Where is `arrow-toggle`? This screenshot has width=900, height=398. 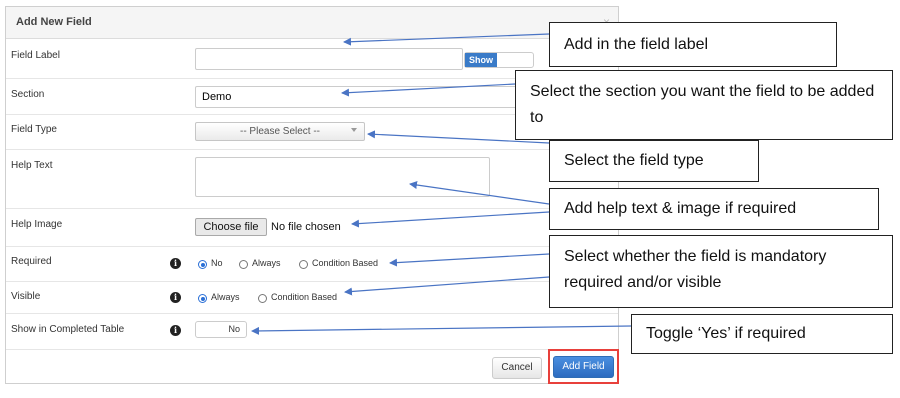 arrow-toggle is located at coordinates (441, 330).